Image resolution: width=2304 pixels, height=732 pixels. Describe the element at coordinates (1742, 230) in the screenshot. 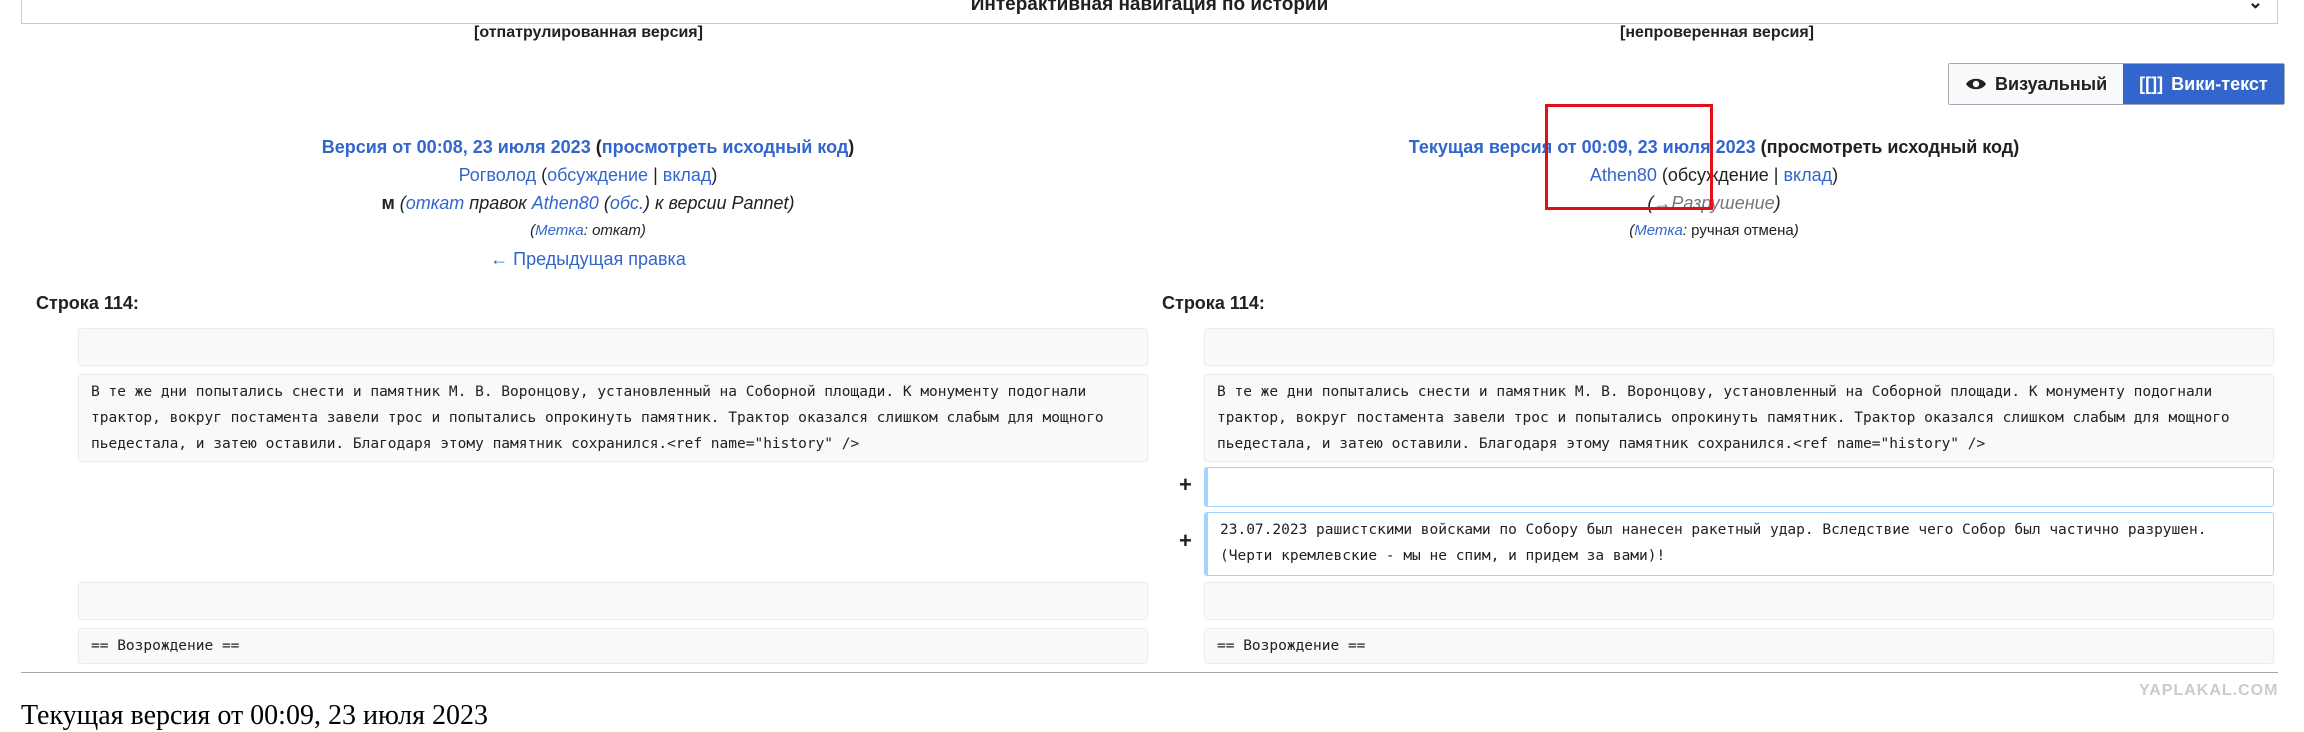

I see `right-tag-value: ручная отмена` at that location.